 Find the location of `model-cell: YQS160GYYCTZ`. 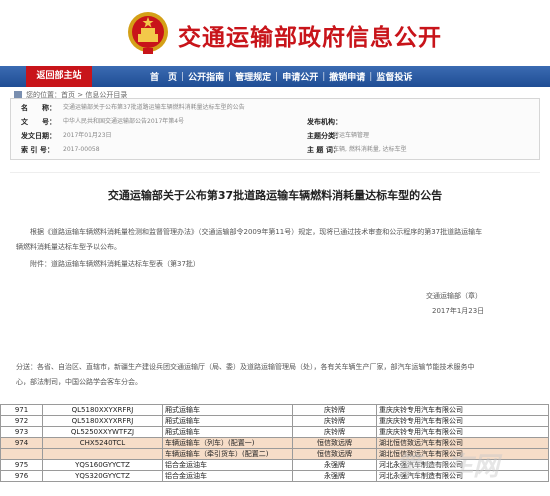

model-cell: YQS160GYYCTZ is located at coordinates (102, 465).